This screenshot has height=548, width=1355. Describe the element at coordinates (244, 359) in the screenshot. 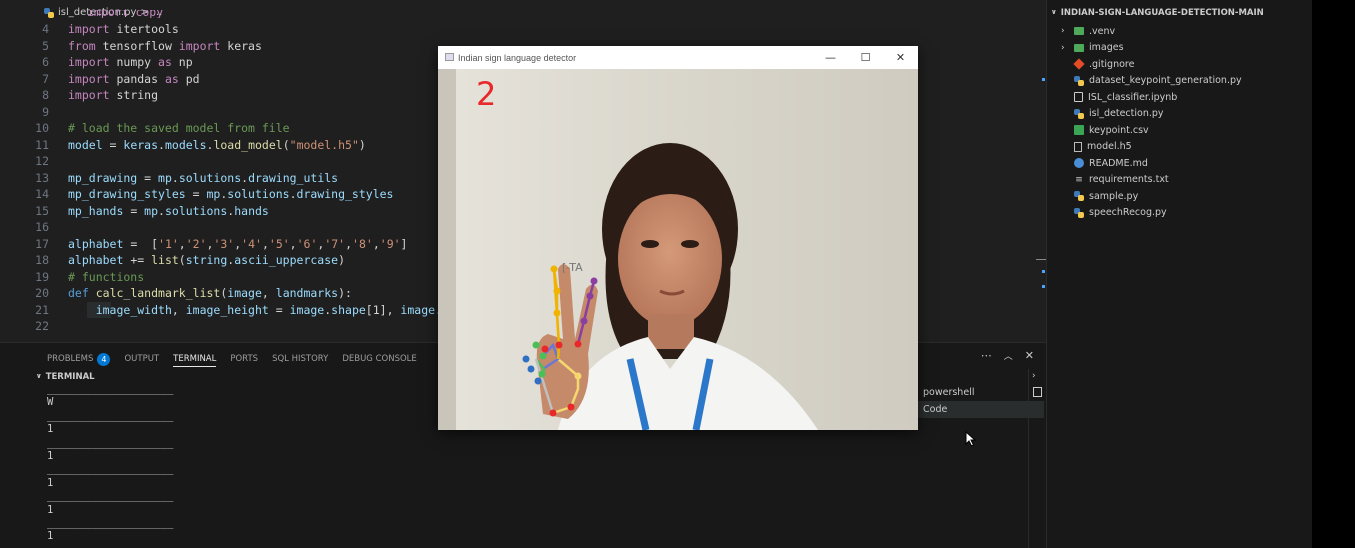

I see `tab-ports: PORTS` at that location.